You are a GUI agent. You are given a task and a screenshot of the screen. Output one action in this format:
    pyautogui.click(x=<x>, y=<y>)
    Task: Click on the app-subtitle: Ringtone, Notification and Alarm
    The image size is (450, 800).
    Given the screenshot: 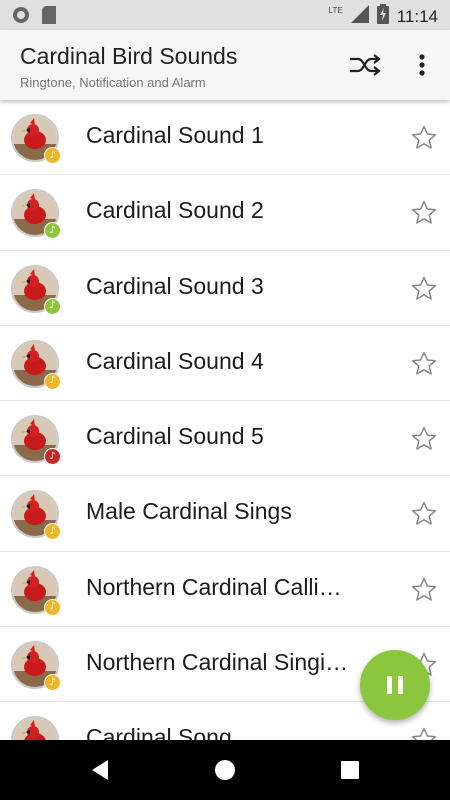 What is the action you would take?
    pyautogui.click(x=113, y=82)
    